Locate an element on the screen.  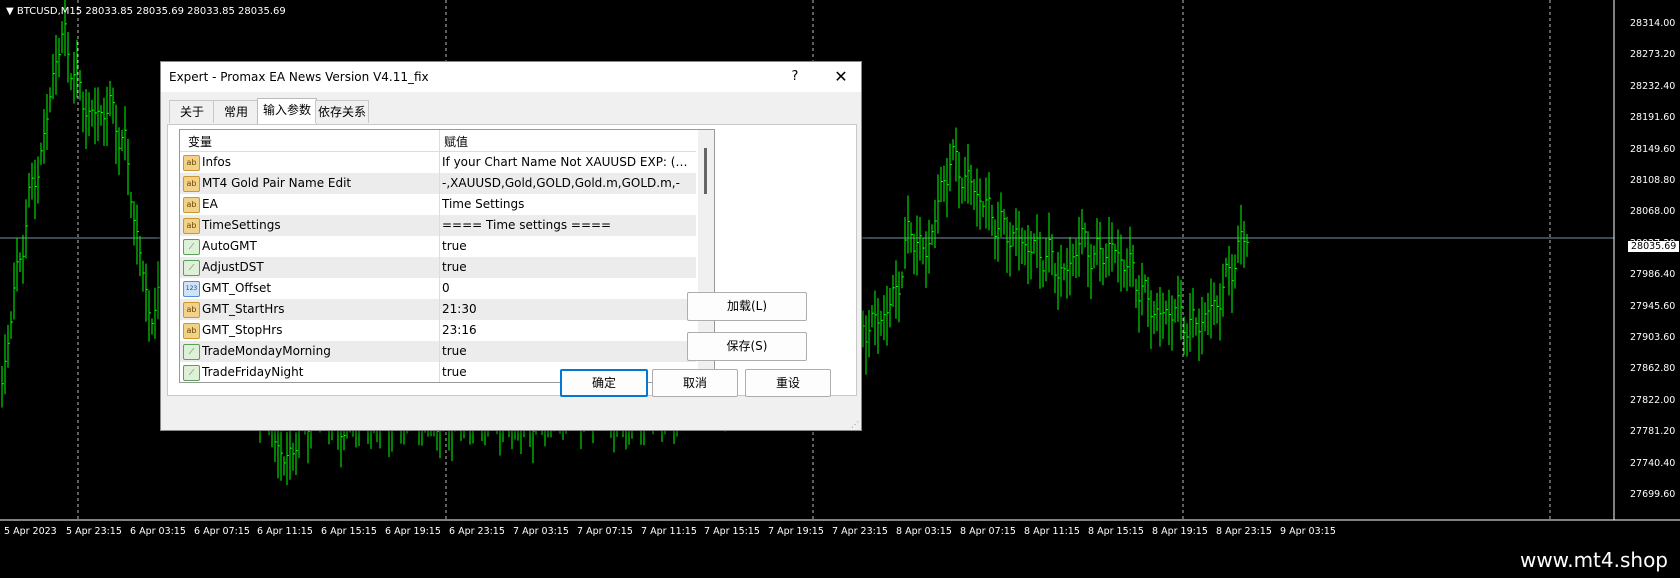
reset-button: 重设 is located at coordinates (788, 383).